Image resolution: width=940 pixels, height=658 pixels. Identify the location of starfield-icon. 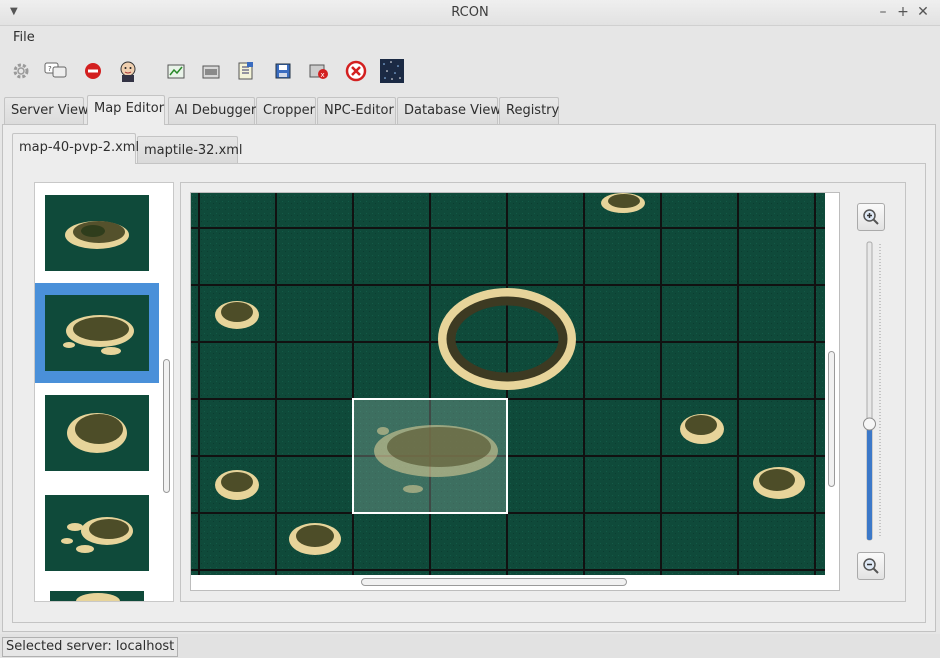
(392, 71).